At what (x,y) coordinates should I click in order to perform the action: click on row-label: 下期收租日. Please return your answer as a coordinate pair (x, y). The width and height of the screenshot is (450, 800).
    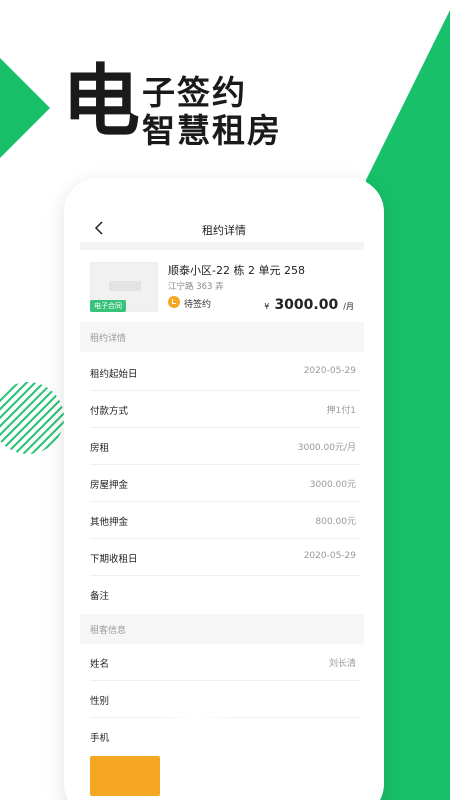
    Looking at the image, I should click on (114, 559).